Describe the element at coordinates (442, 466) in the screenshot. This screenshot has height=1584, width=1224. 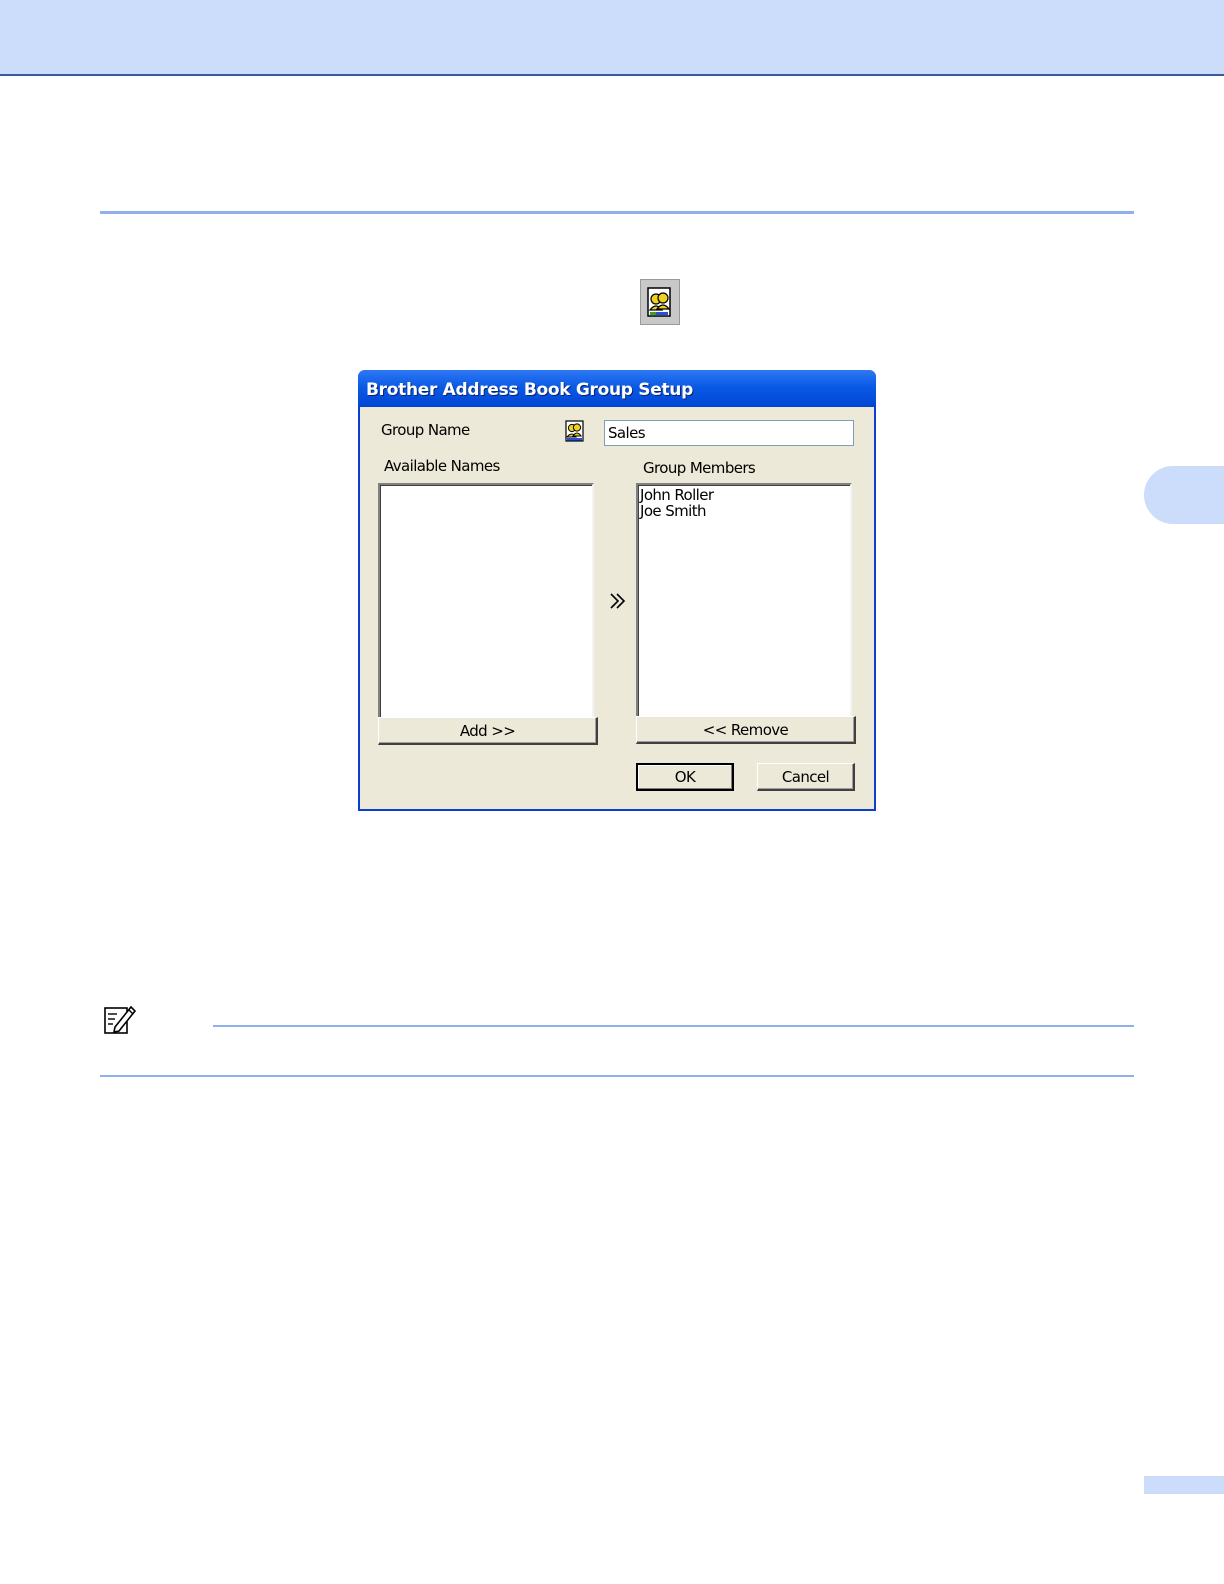
I see `available-names-label: Available Names` at that location.